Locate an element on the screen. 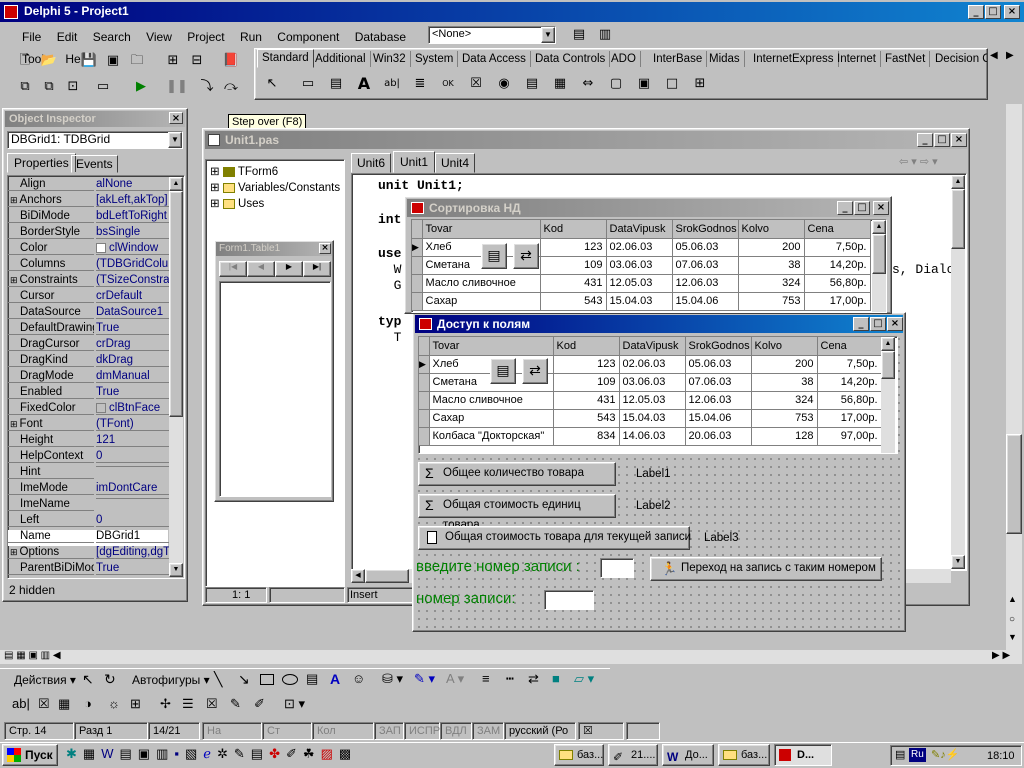 Image resolution: width=1024 pixels, height=768 pixels. radiogroup-icon: ▣ is located at coordinates (644, 84).